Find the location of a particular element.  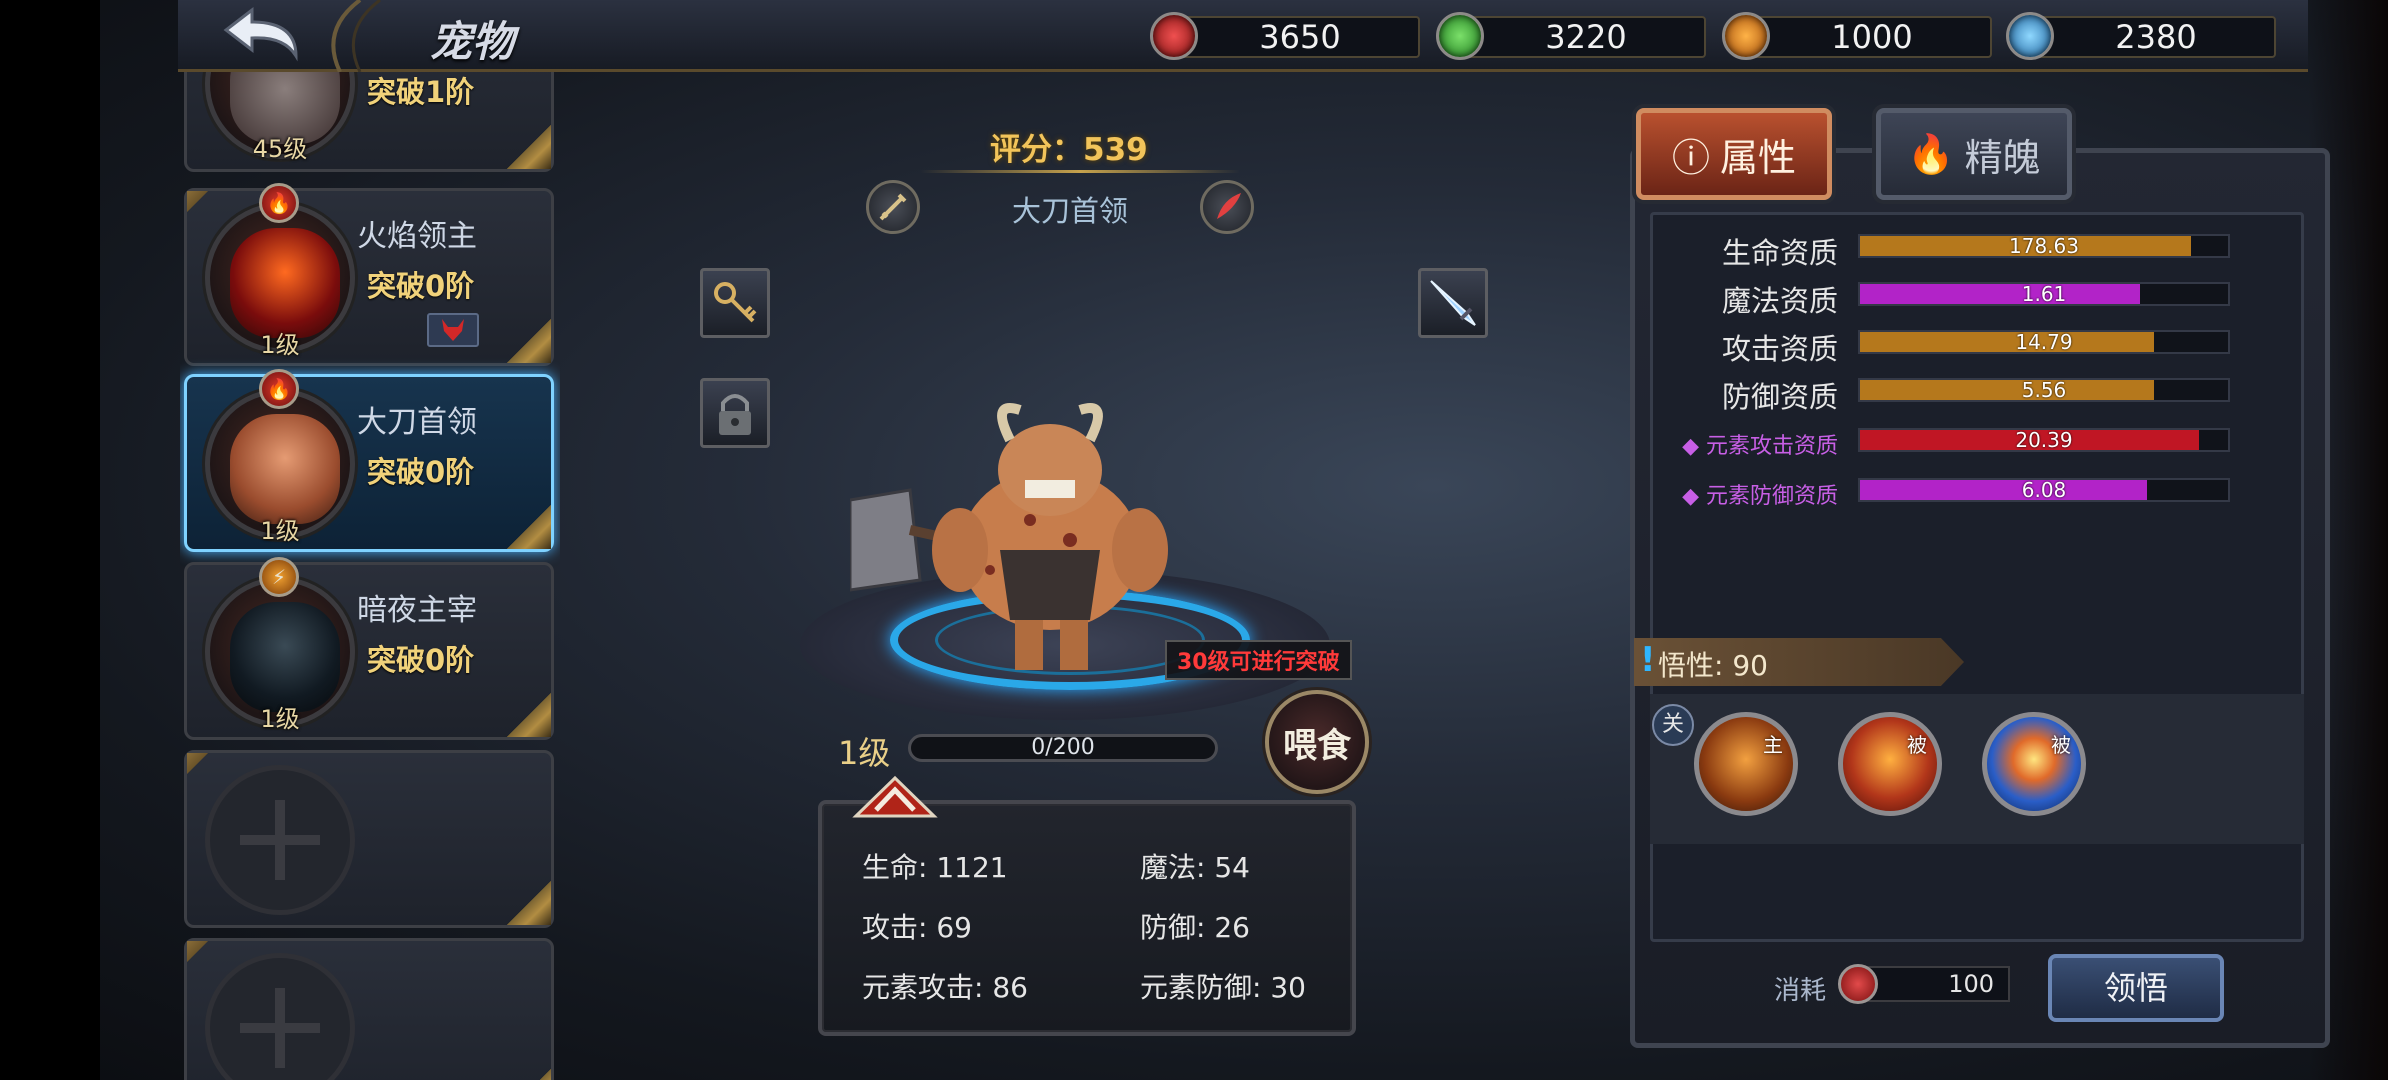

attr-bar: 6.08 is located at coordinates (2044, 490).